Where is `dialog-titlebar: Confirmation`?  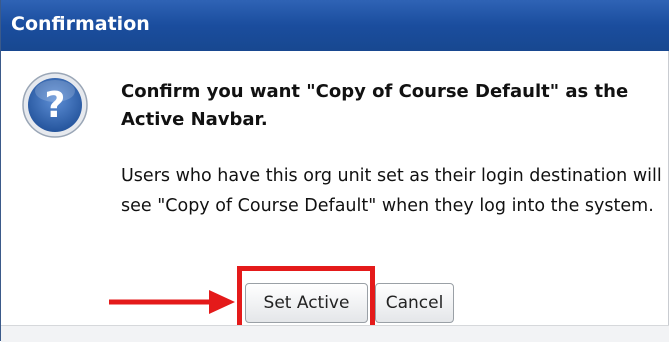
dialog-titlebar: Confirmation is located at coordinates (335, 25).